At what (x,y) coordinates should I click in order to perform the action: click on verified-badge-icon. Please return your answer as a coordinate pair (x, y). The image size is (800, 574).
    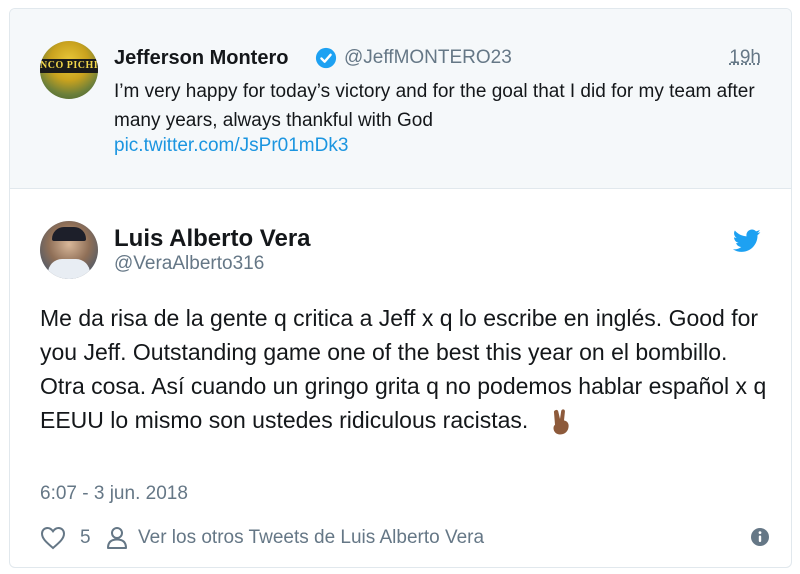
    Looking at the image, I should click on (326, 58).